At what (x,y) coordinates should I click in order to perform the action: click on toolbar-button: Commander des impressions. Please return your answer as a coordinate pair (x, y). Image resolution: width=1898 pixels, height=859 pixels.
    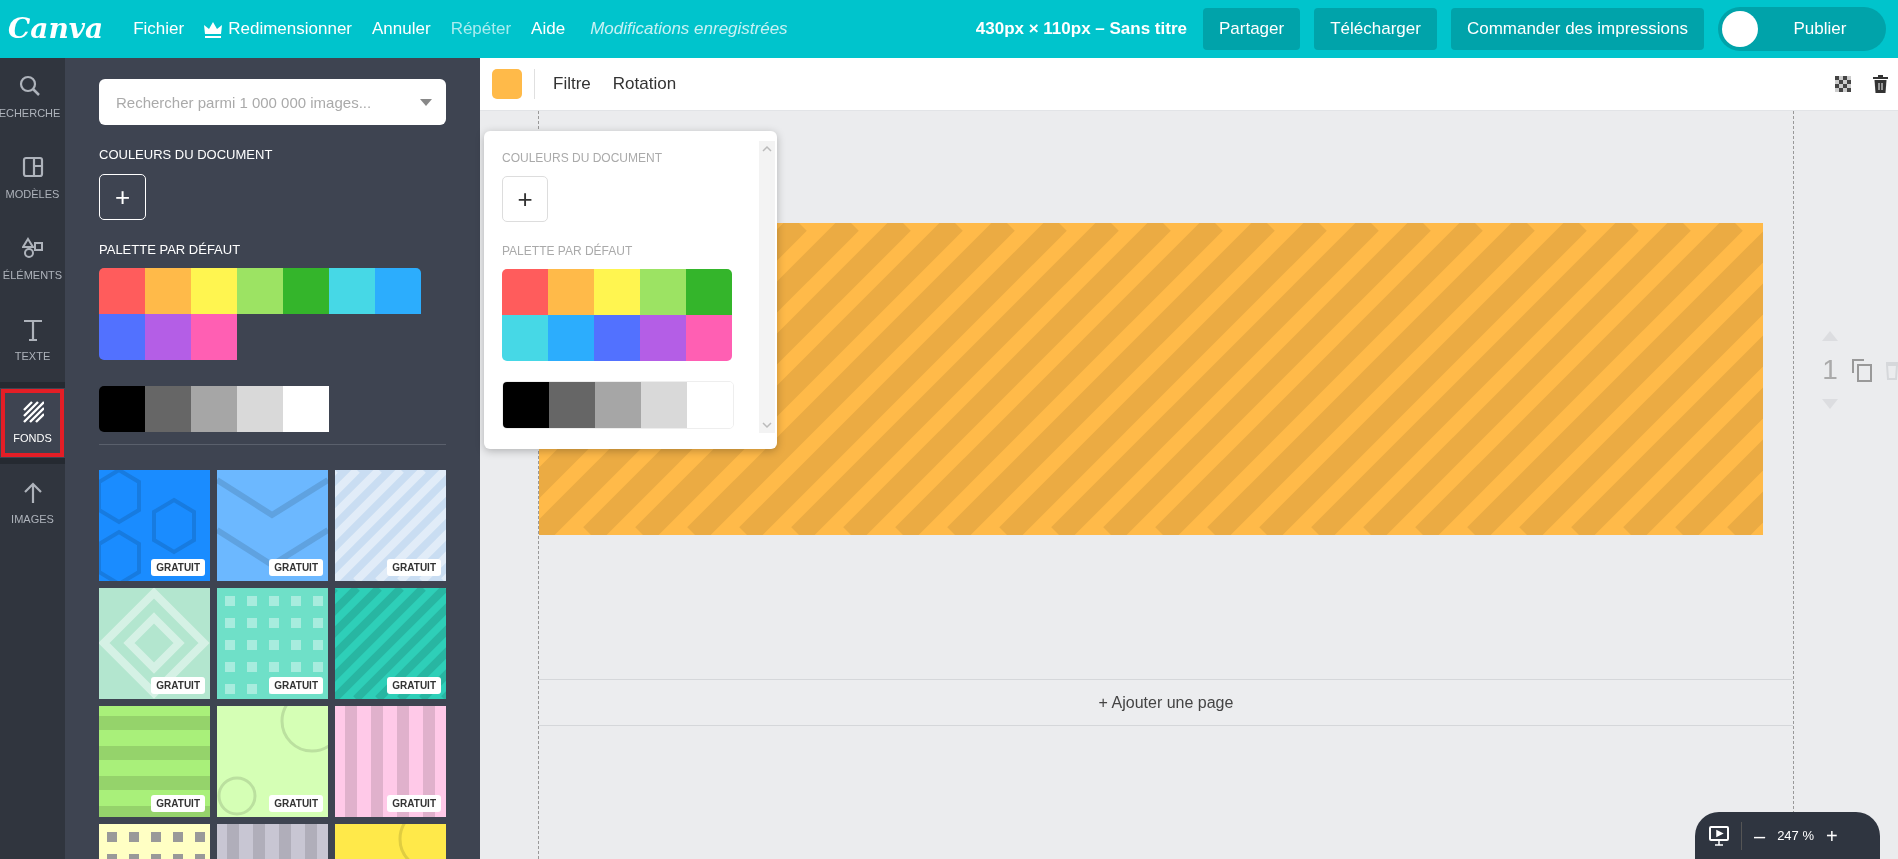
    Looking at the image, I should click on (1577, 29).